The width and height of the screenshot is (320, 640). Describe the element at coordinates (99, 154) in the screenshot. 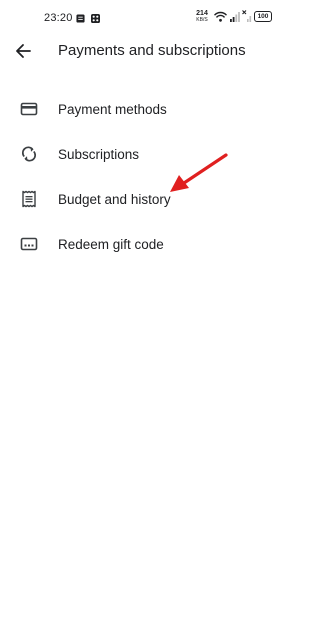

I see `menu-item-label: Subscriptions` at that location.